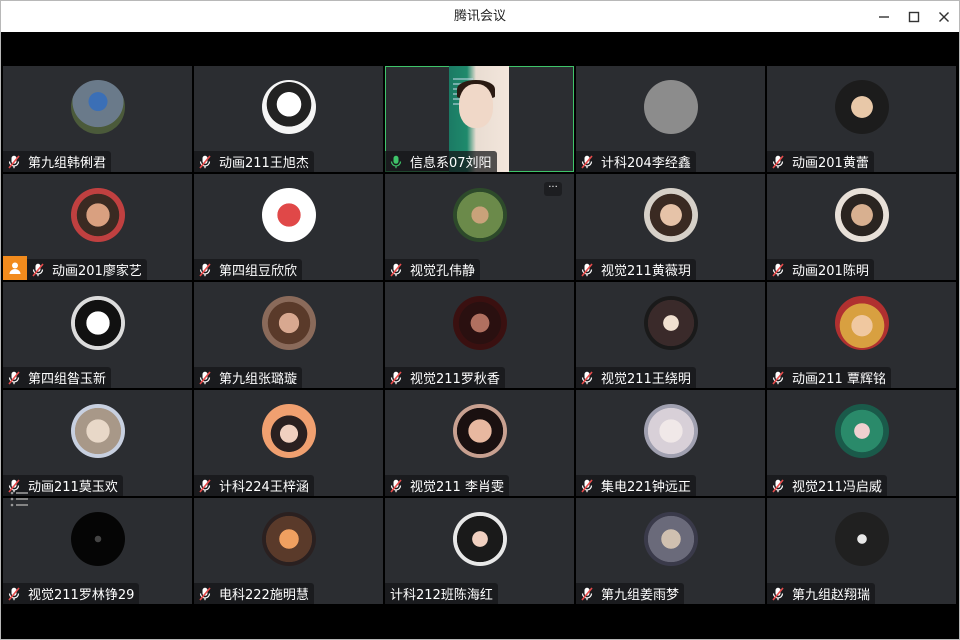  Describe the element at coordinates (670, 443) in the screenshot. I see `participant-tile: 集电221钟远正` at that location.